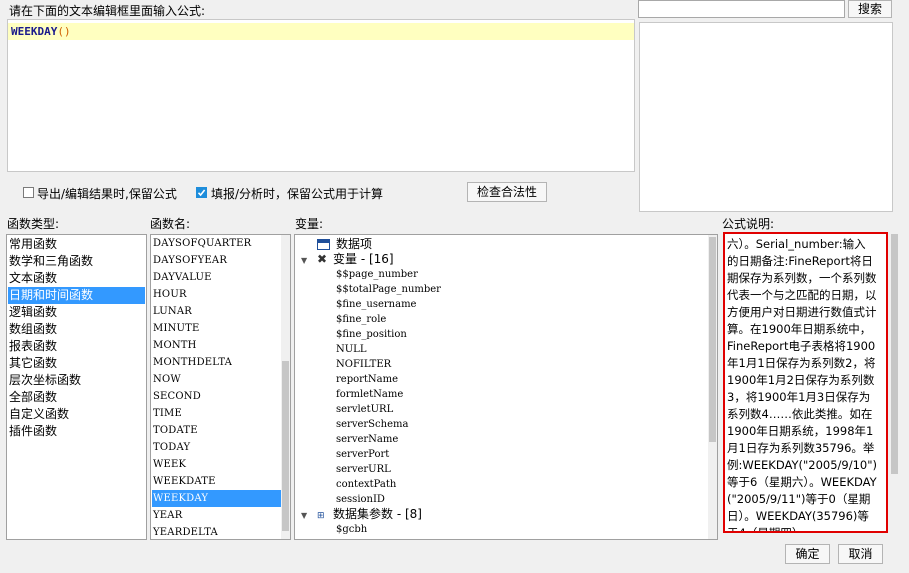  What do you see at coordinates (216, 379) in the screenshot?
I see `function-item: NOW` at bounding box center [216, 379].